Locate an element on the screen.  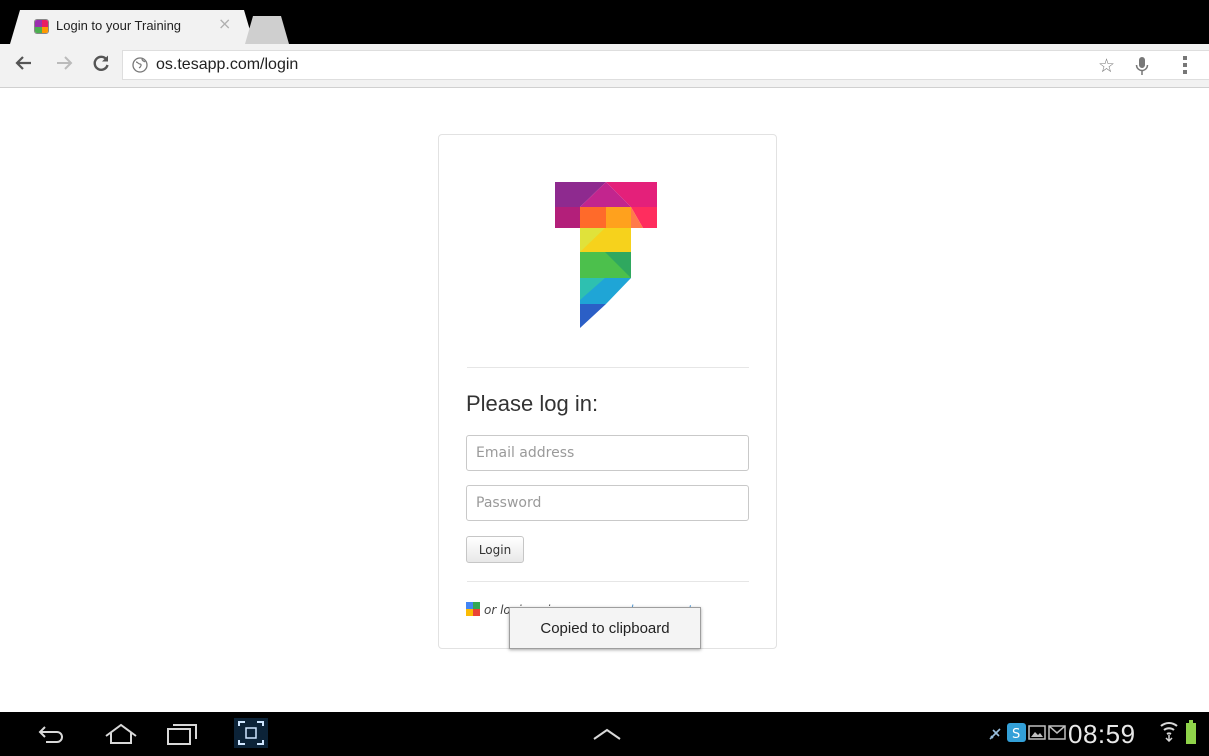
forward-arrow-icon is located at coordinates (64, 65).